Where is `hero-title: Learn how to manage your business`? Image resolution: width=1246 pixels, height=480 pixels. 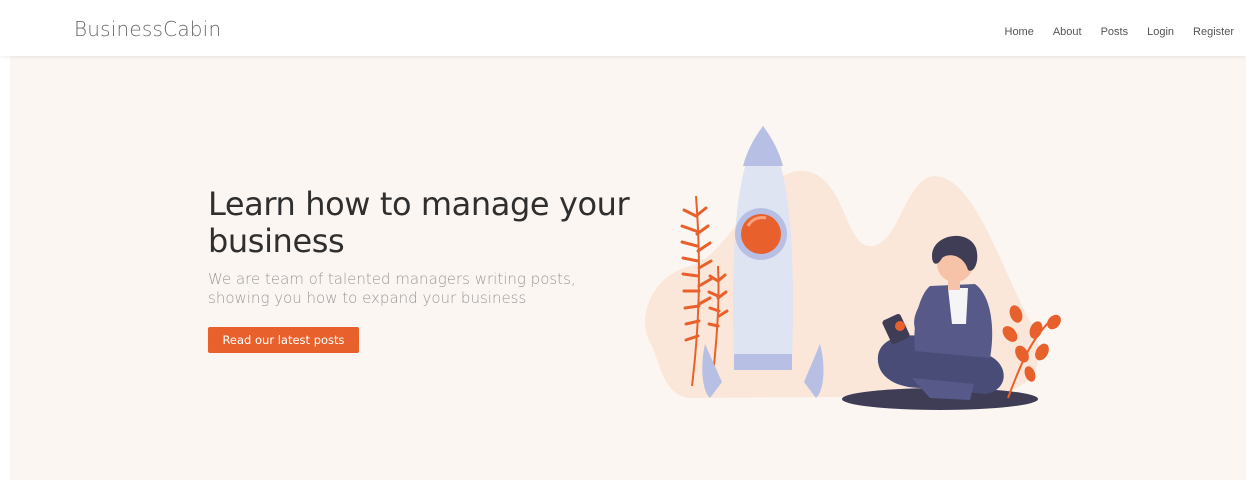 hero-title: Learn how to manage your business is located at coordinates (419, 222).